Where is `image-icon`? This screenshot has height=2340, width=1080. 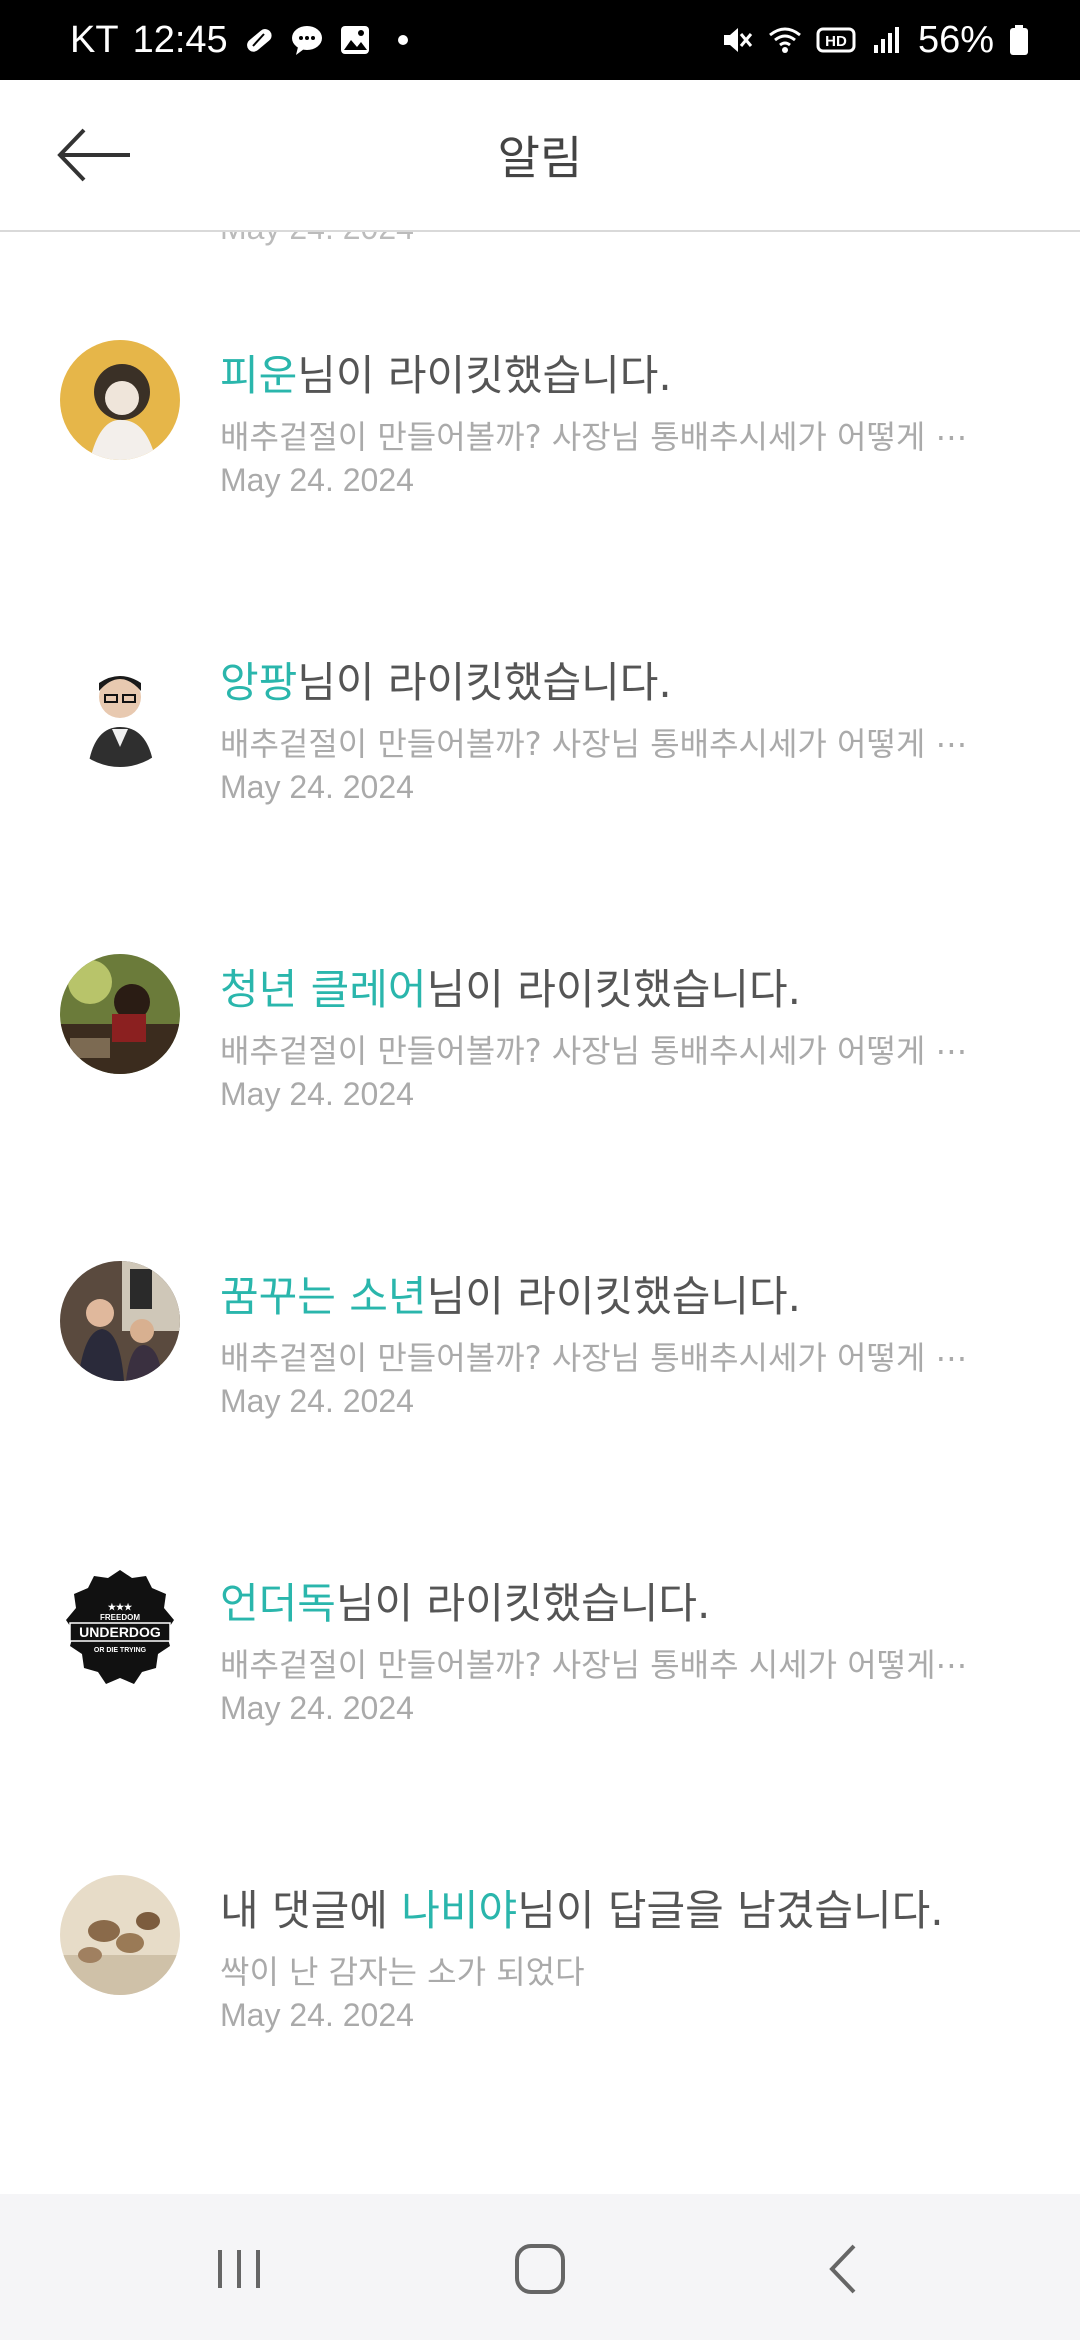
image-icon is located at coordinates (354, 40).